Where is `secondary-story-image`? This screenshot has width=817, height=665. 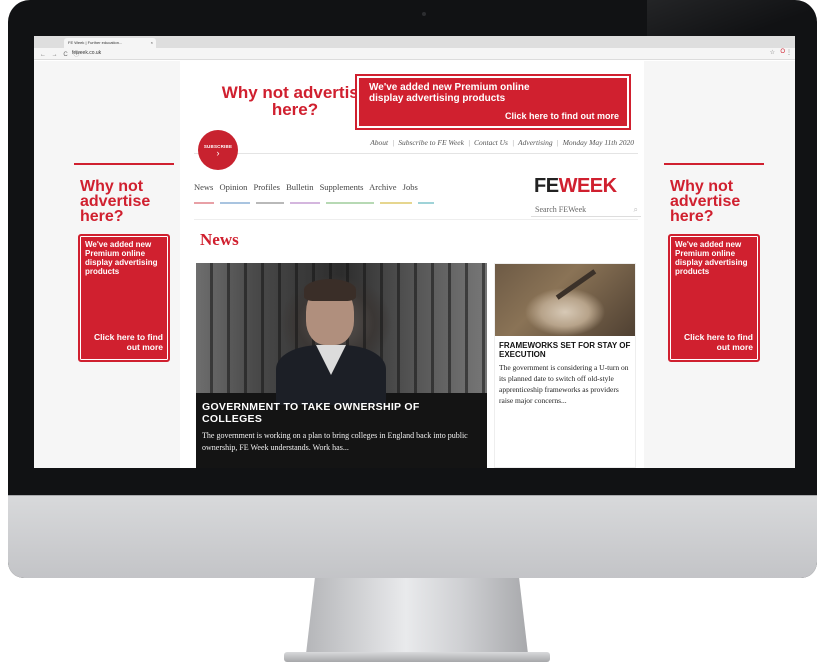
secondary-story-image is located at coordinates (565, 300).